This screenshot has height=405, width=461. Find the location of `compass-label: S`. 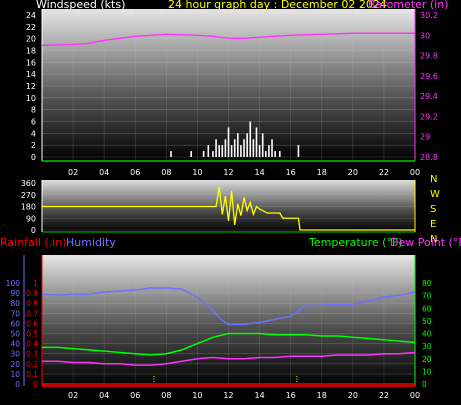

compass-label: S is located at coordinates (433, 209).